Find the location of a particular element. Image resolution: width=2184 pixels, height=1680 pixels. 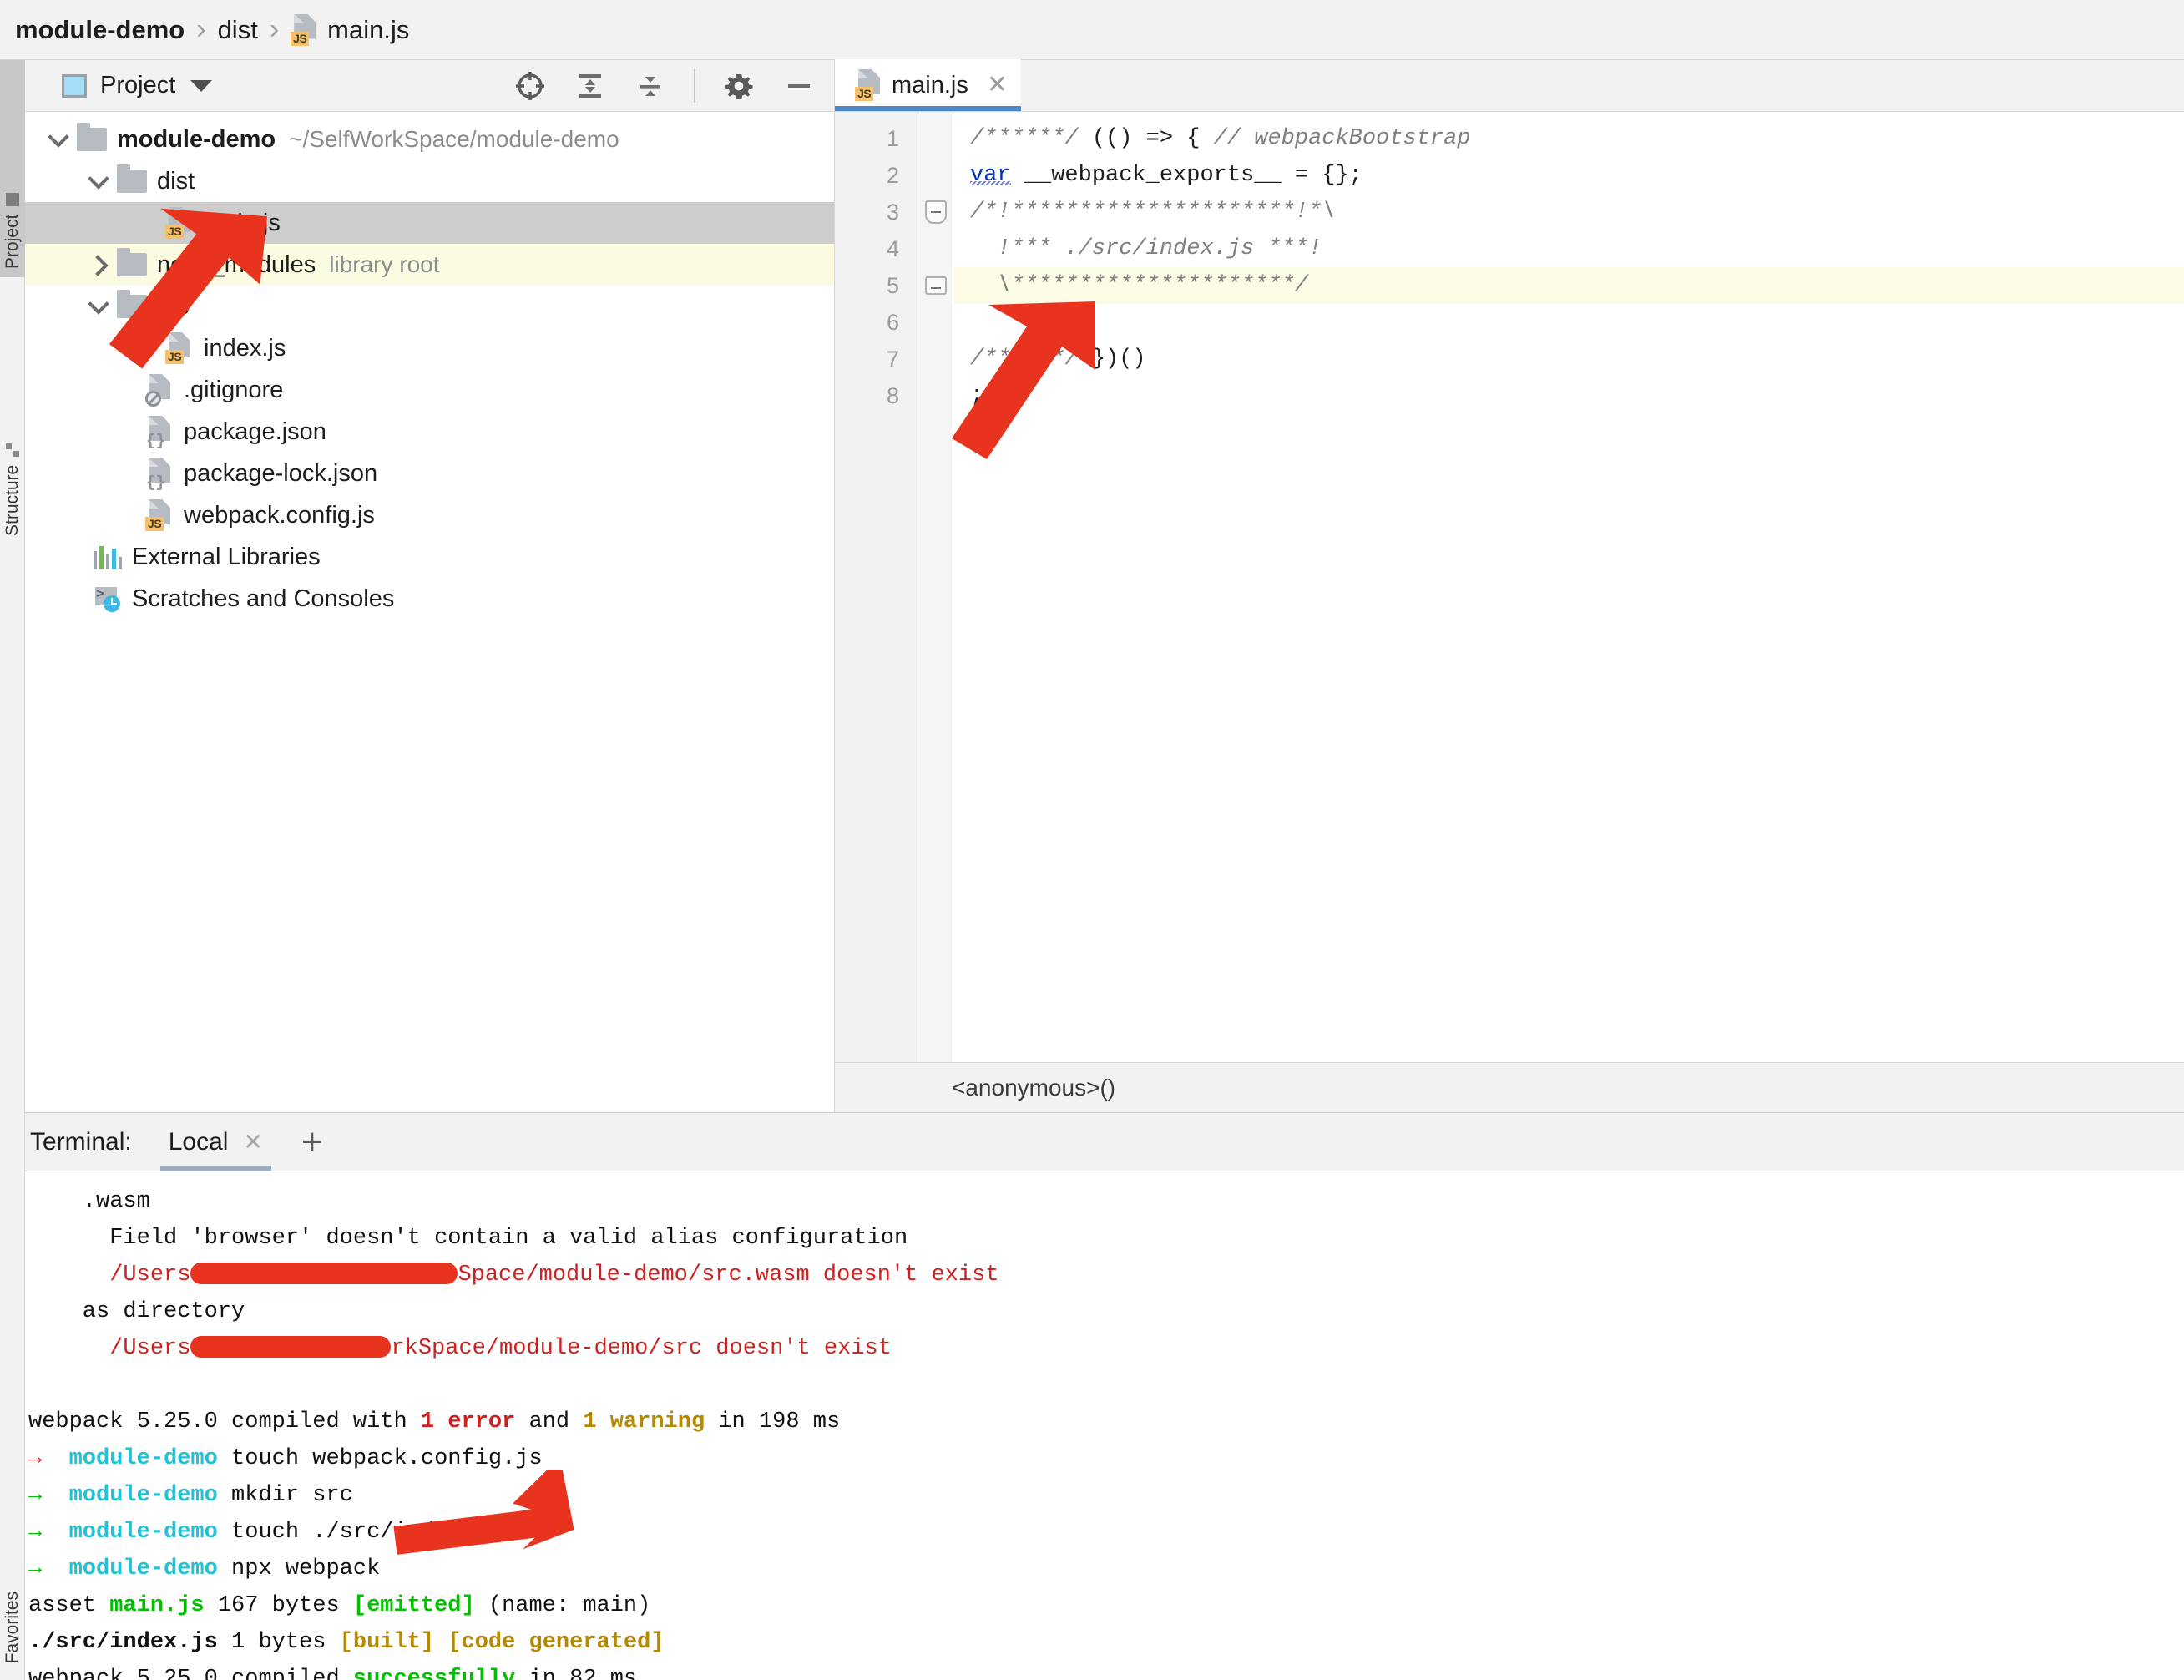

terminal-label: Terminal: is located at coordinates (81, 1141).